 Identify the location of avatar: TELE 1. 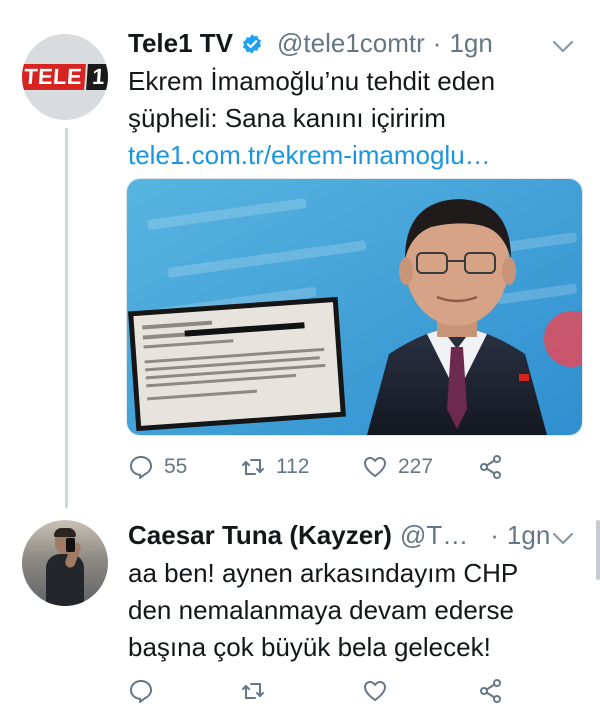
(65, 77).